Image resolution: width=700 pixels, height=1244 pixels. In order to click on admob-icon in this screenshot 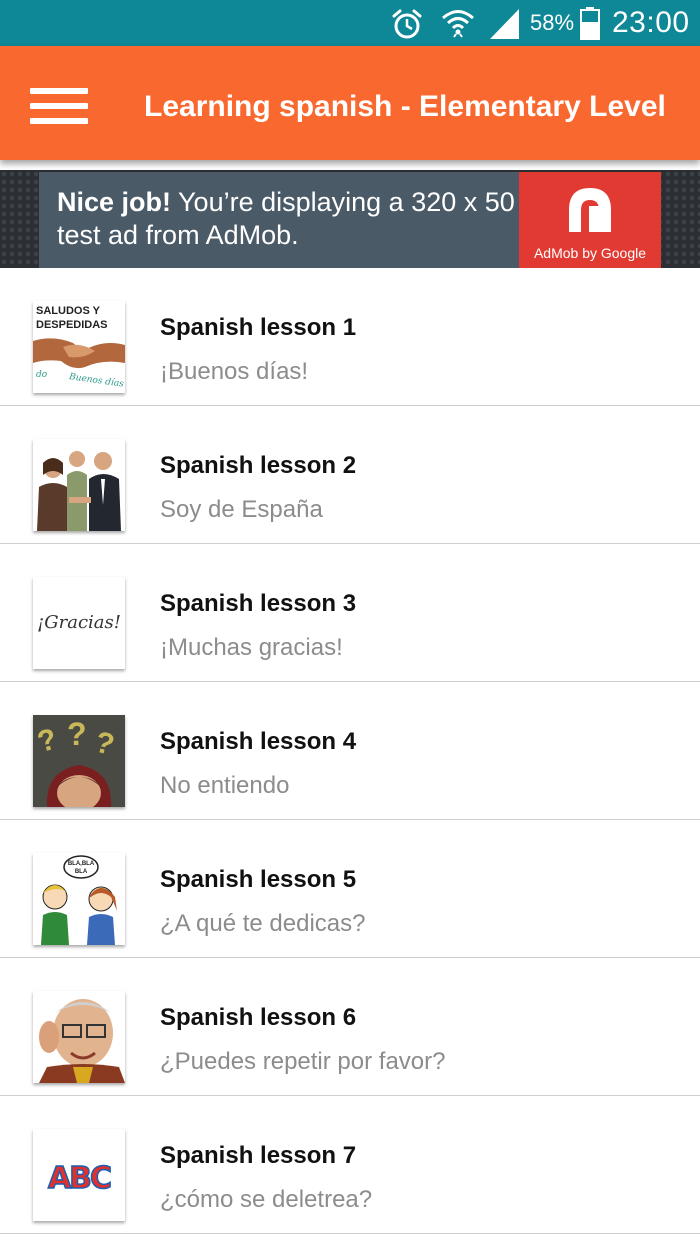, I will do `click(590, 214)`.